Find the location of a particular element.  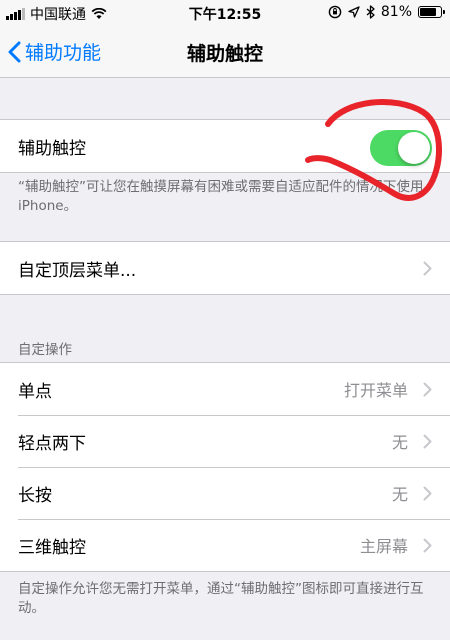

action-row-long-press: 长按 无 is located at coordinates (225, 493).